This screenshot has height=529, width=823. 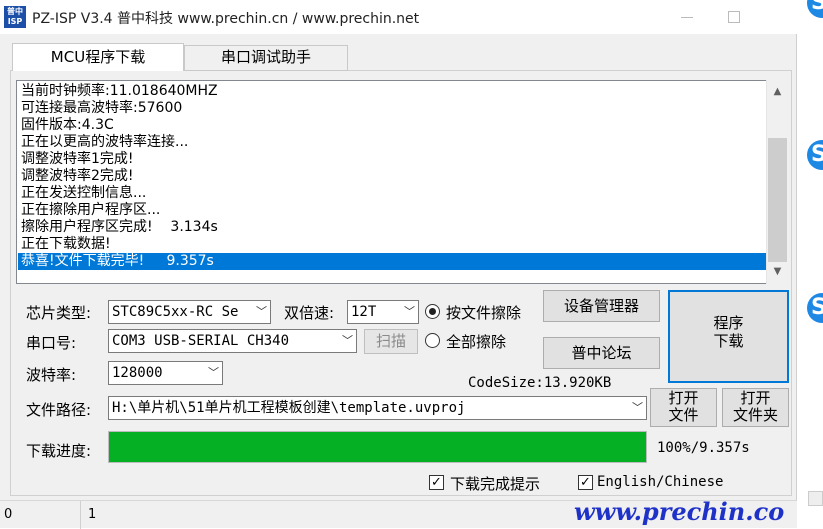 I want to click on file-path-select: H:\单片机\51单片机工程模板创建\template.uvproj ﹀, so click(x=377, y=408).